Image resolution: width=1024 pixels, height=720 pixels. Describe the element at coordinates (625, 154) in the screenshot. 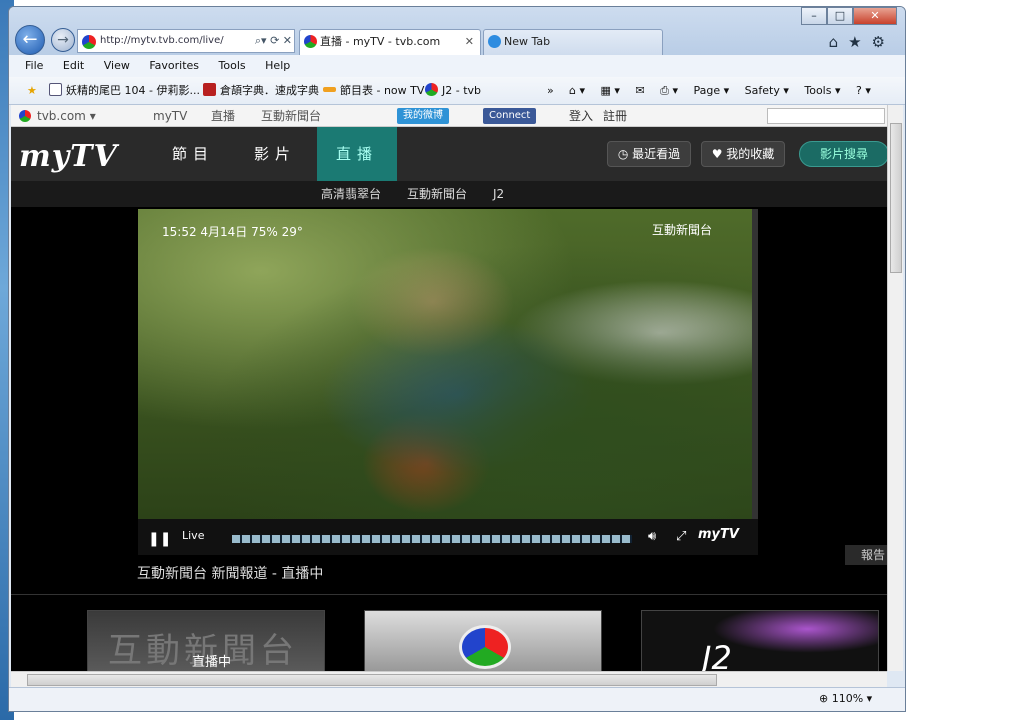

I see `history-icon: ◷` at that location.